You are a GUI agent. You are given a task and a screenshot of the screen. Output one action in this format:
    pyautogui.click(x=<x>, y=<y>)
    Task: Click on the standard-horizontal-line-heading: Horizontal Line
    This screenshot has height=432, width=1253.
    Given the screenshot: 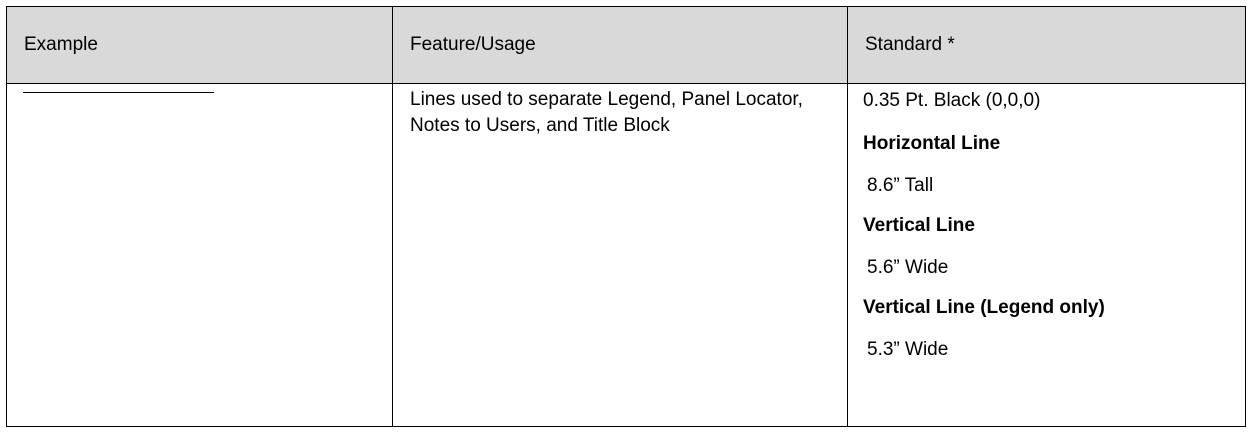 What is the action you would take?
    pyautogui.click(x=932, y=143)
    